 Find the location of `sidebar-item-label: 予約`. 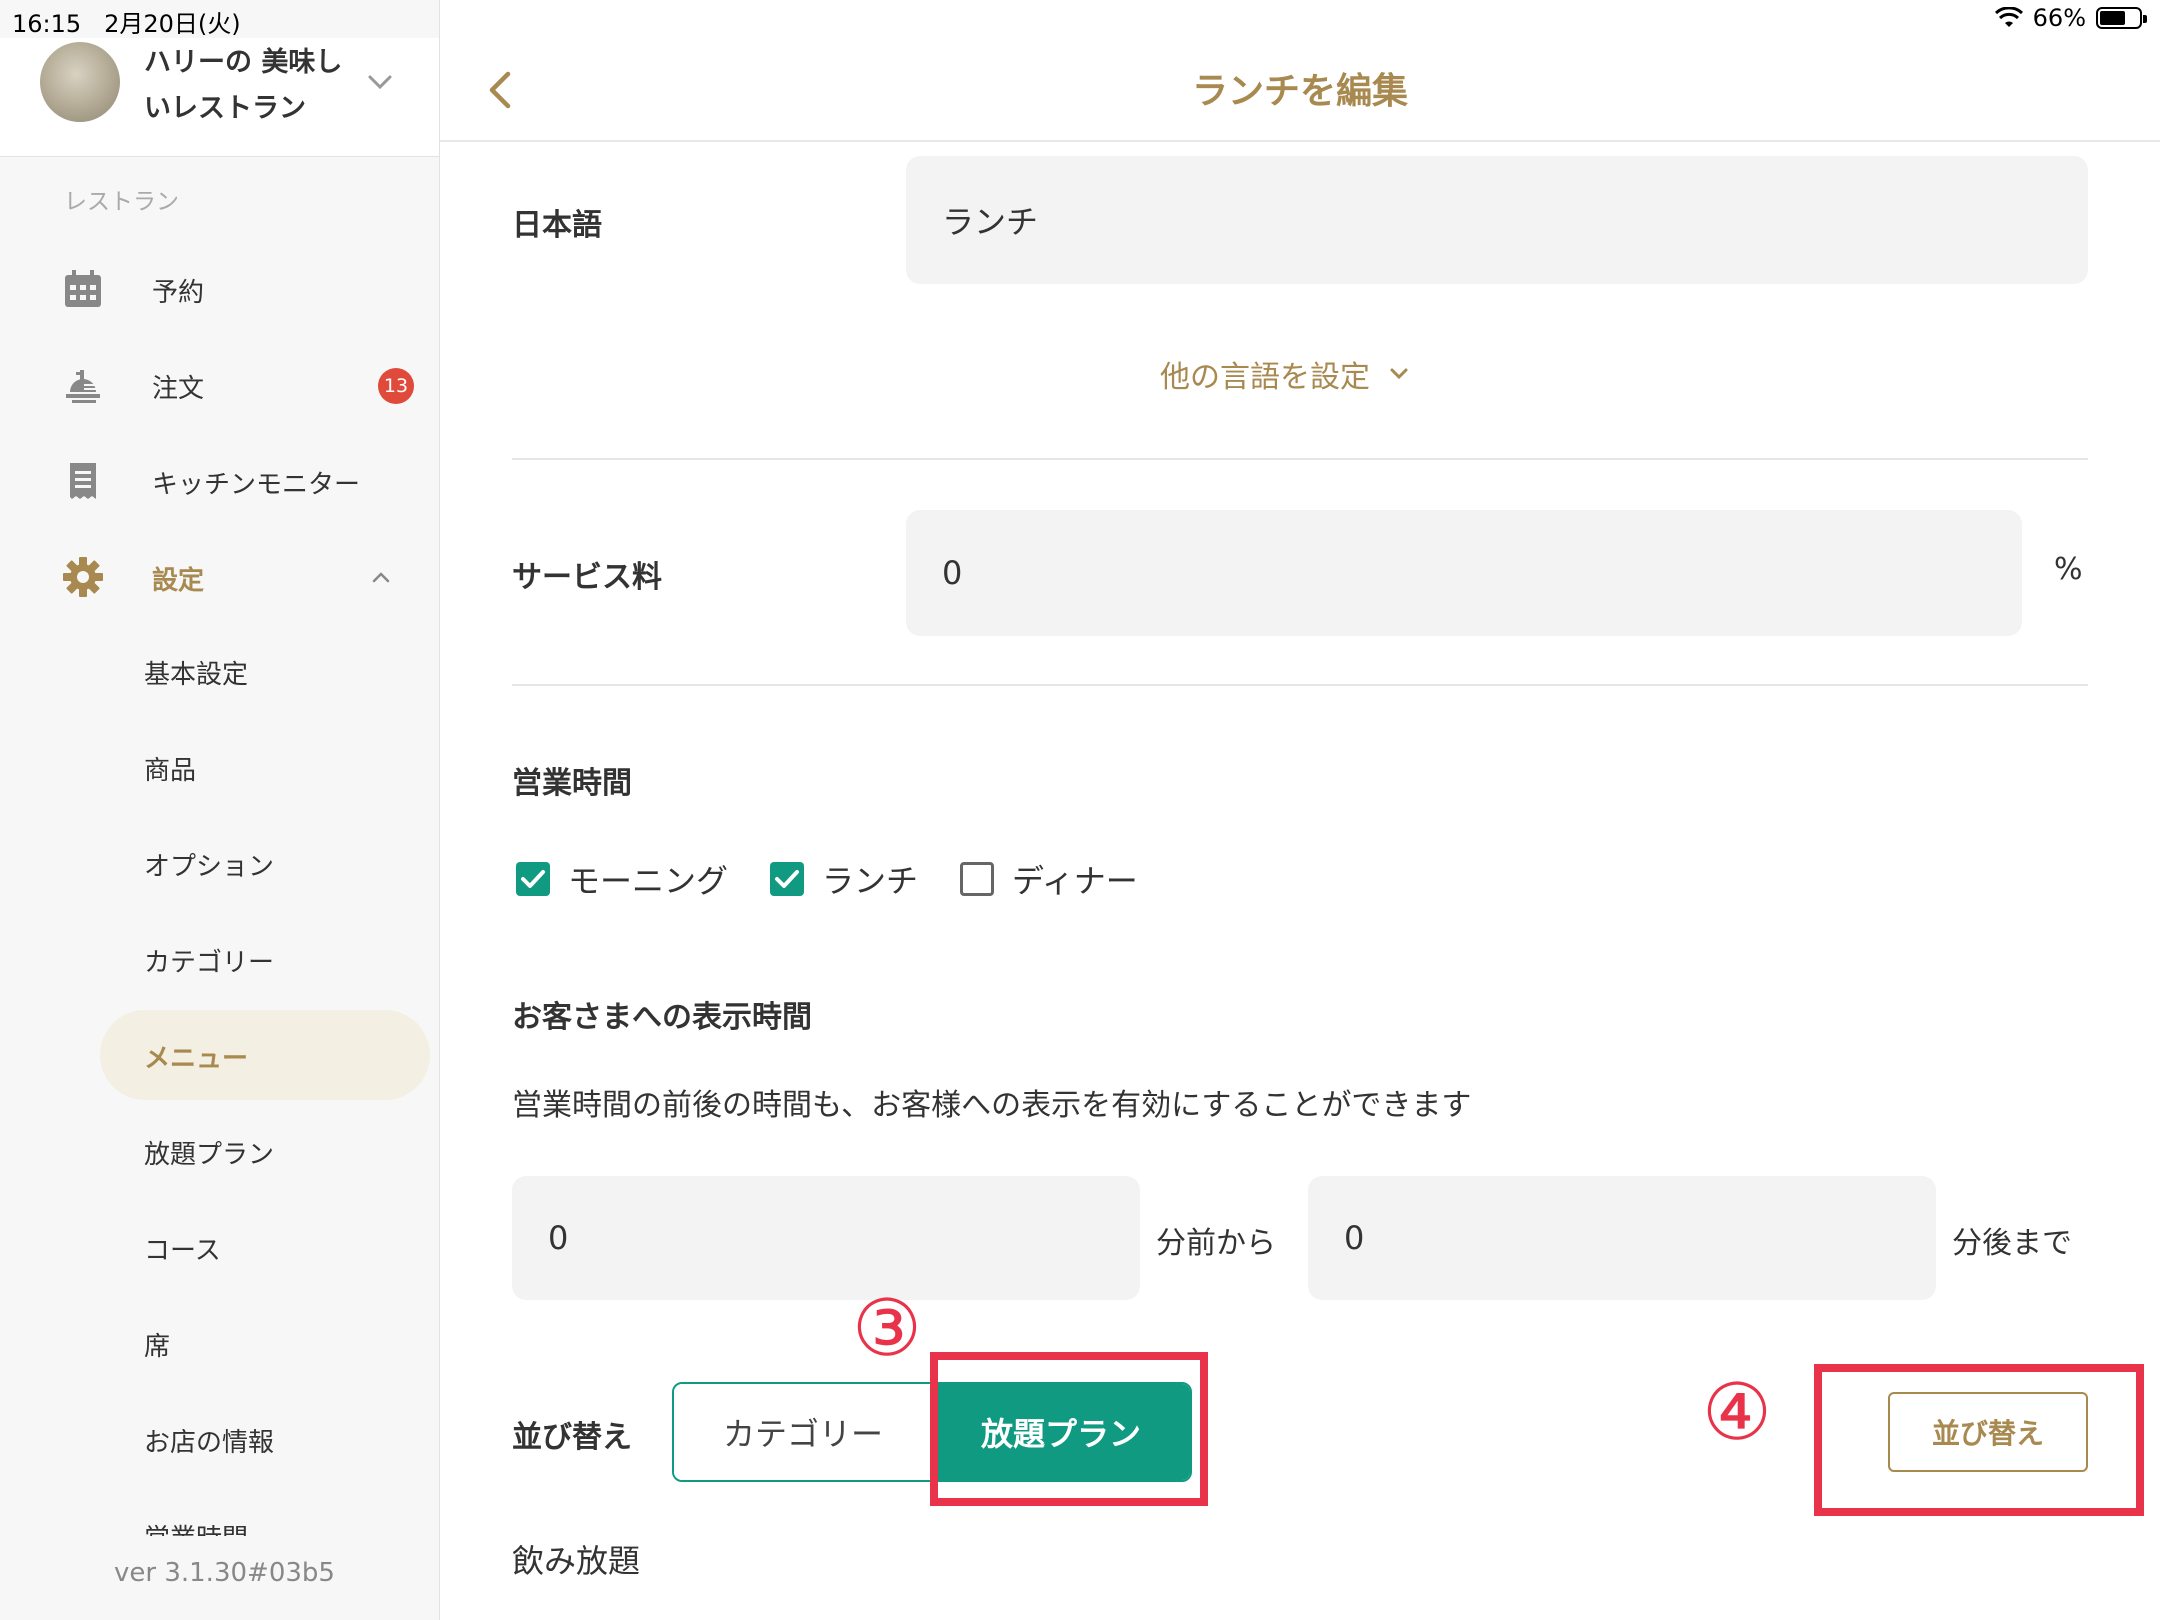

sidebar-item-label: 予約 is located at coordinates (178, 293).